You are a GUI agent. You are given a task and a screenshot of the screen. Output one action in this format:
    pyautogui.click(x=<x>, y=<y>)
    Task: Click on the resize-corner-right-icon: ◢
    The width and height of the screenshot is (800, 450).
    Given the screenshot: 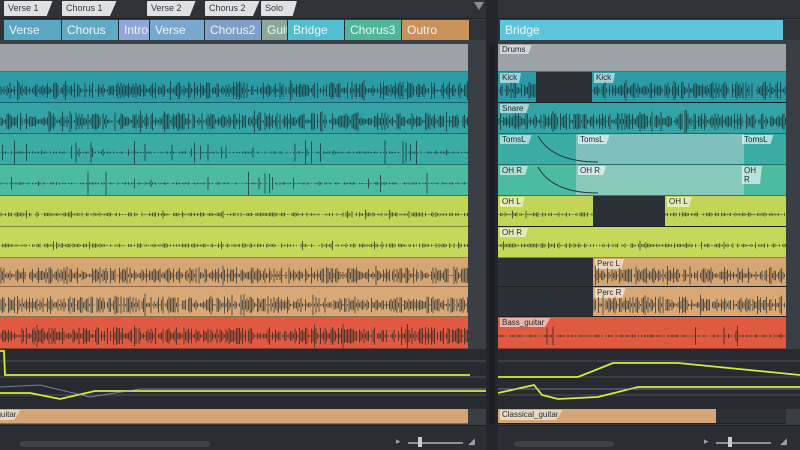 What is the action you would take?
    pyautogui.click(x=783, y=441)
    